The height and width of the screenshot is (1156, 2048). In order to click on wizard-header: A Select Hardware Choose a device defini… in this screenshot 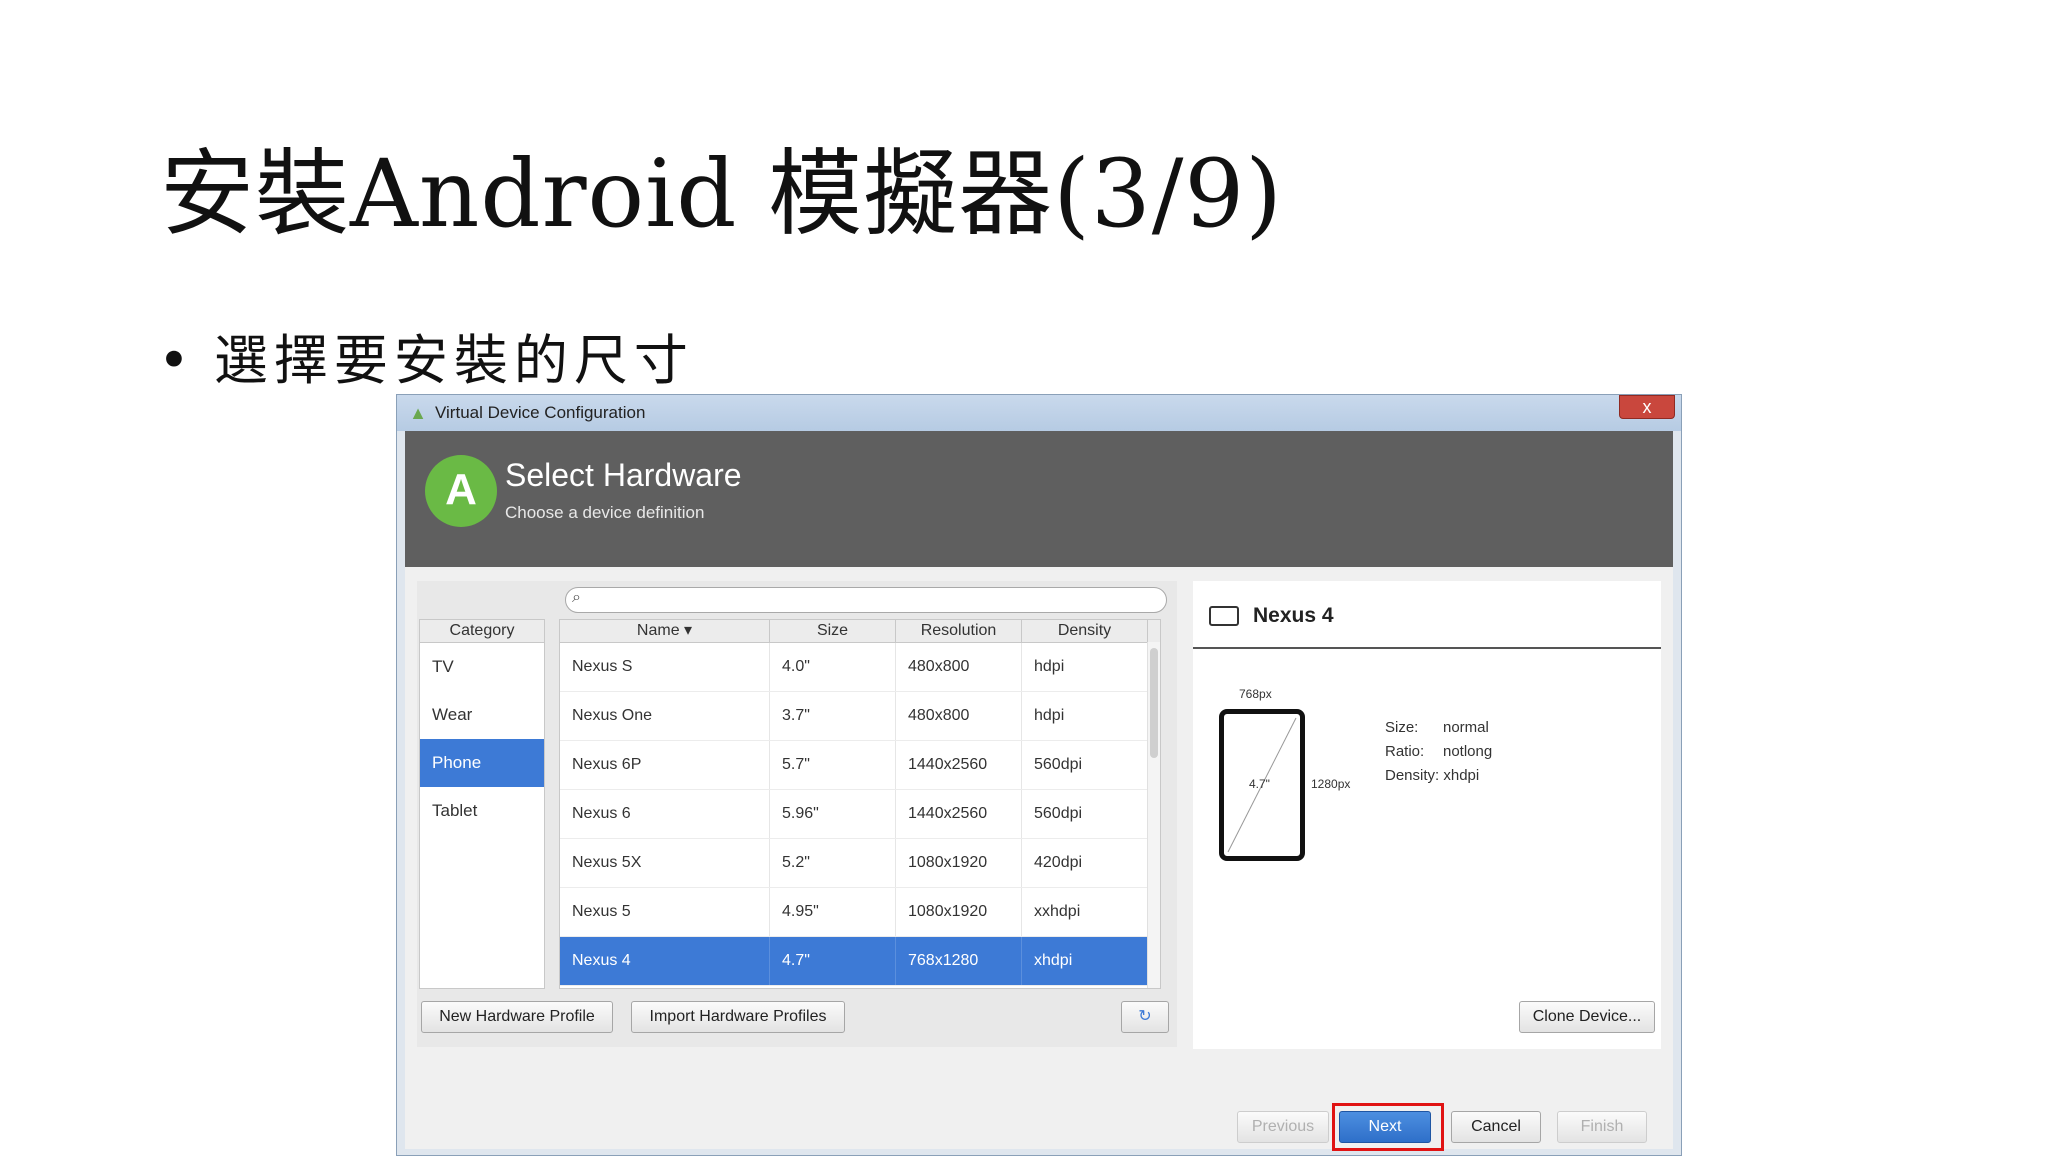, I will do `click(1039, 499)`.